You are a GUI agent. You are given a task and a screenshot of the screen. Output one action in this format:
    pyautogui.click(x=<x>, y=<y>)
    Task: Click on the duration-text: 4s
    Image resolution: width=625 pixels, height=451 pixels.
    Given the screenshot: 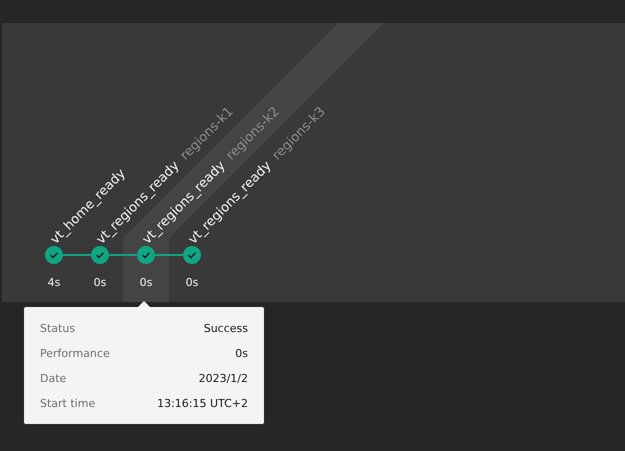 What is the action you would take?
    pyautogui.click(x=54, y=282)
    